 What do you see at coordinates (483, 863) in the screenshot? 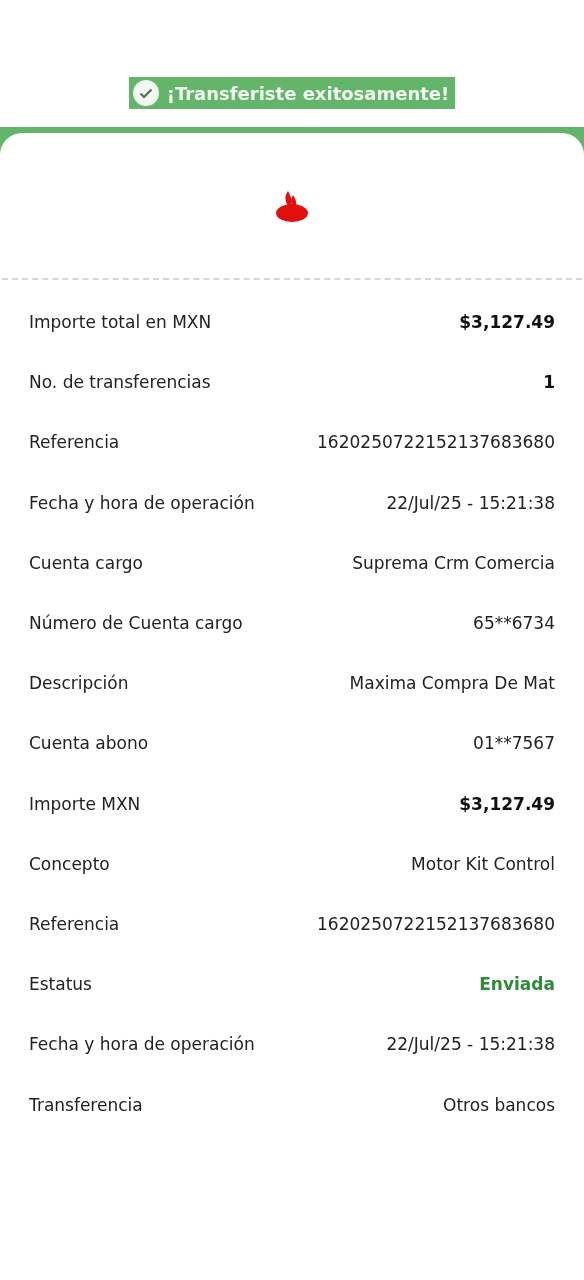
I see `field-value: Motor Kit Control` at bounding box center [483, 863].